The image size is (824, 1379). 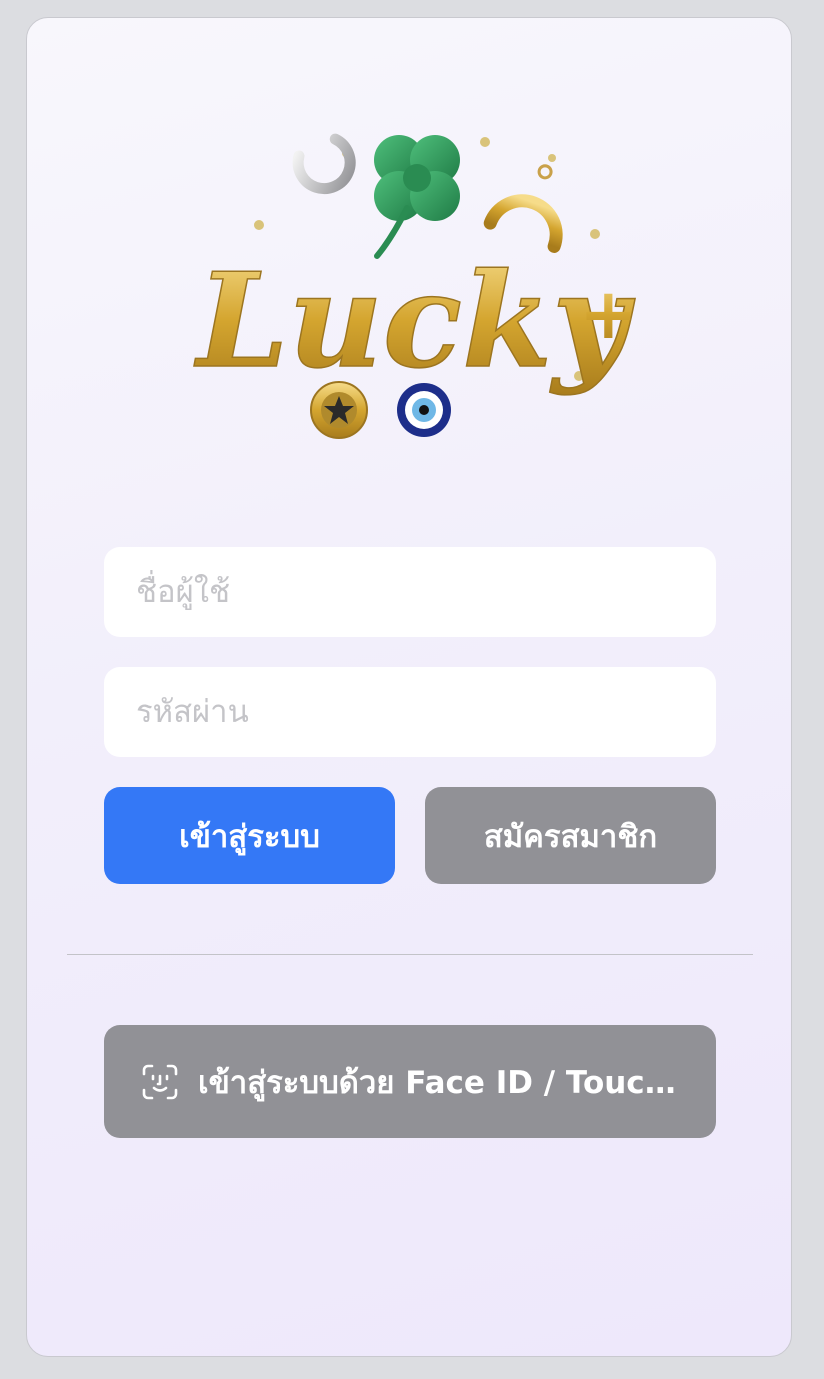 I want to click on lucky-plus-logo: Lucky +, so click(x=415, y=286).